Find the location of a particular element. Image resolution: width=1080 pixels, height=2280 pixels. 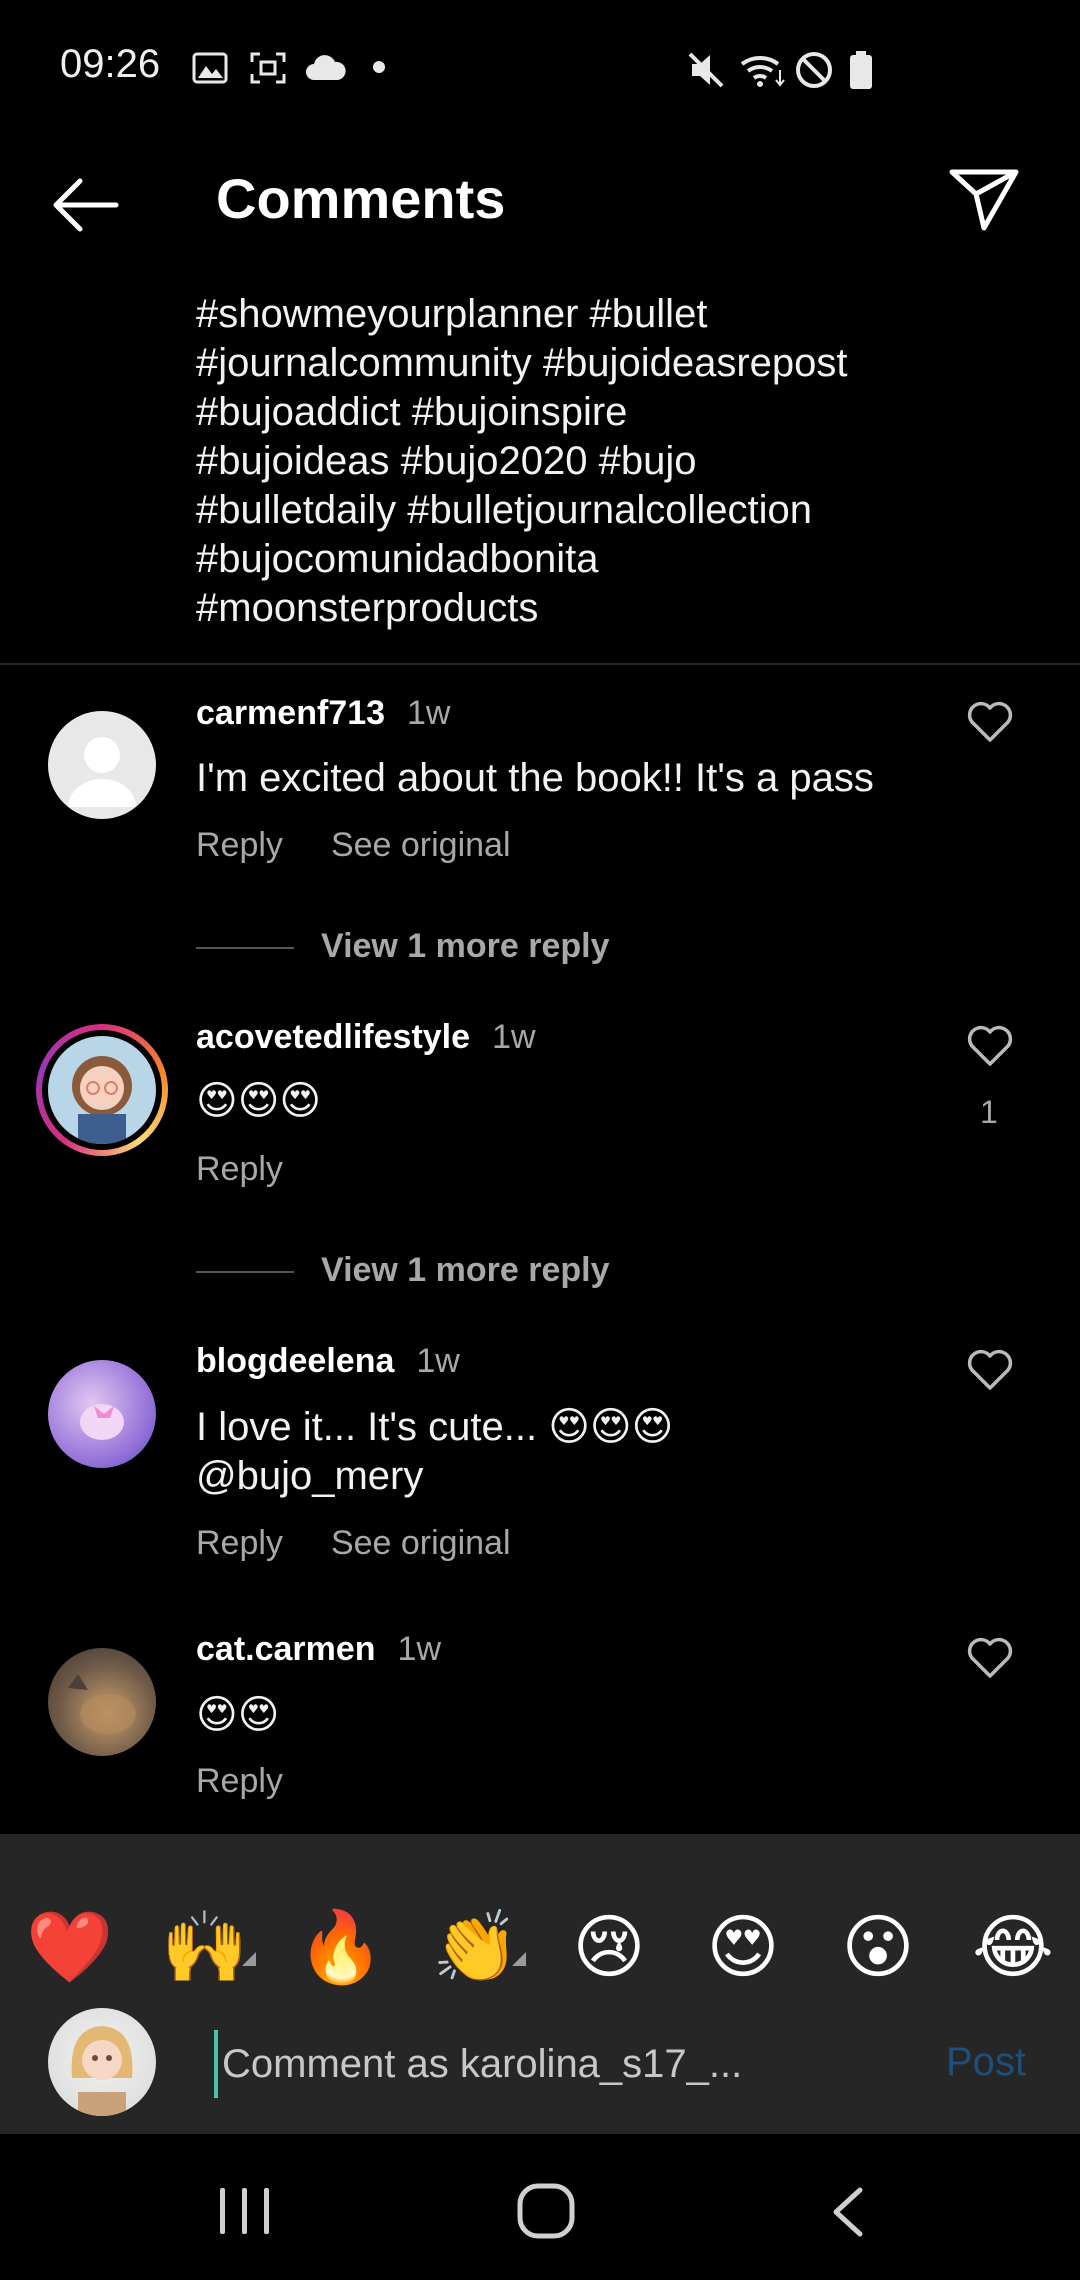

divider is located at coordinates (540, 664).